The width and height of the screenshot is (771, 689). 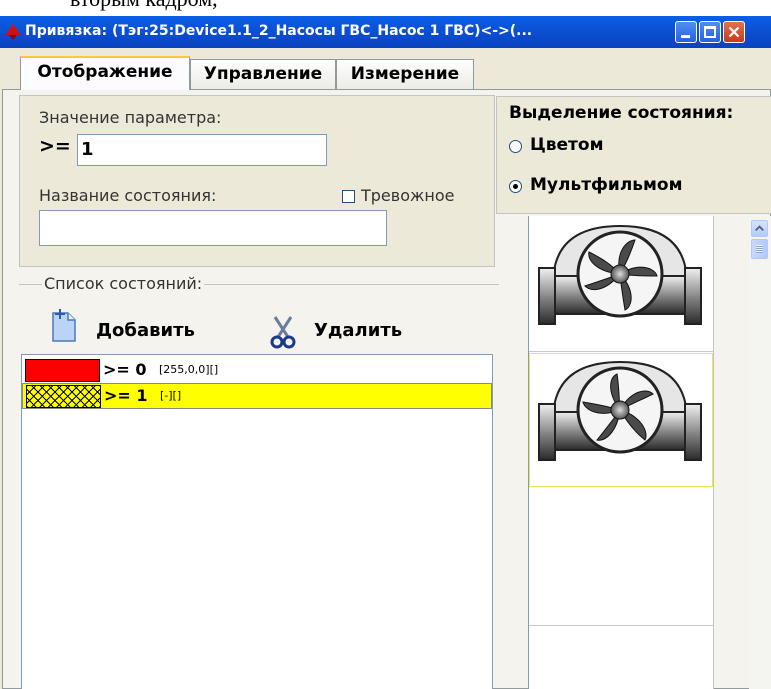 What do you see at coordinates (145, 330) in the screenshot?
I see `add-button: Добавить` at bounding box center [145, 330].